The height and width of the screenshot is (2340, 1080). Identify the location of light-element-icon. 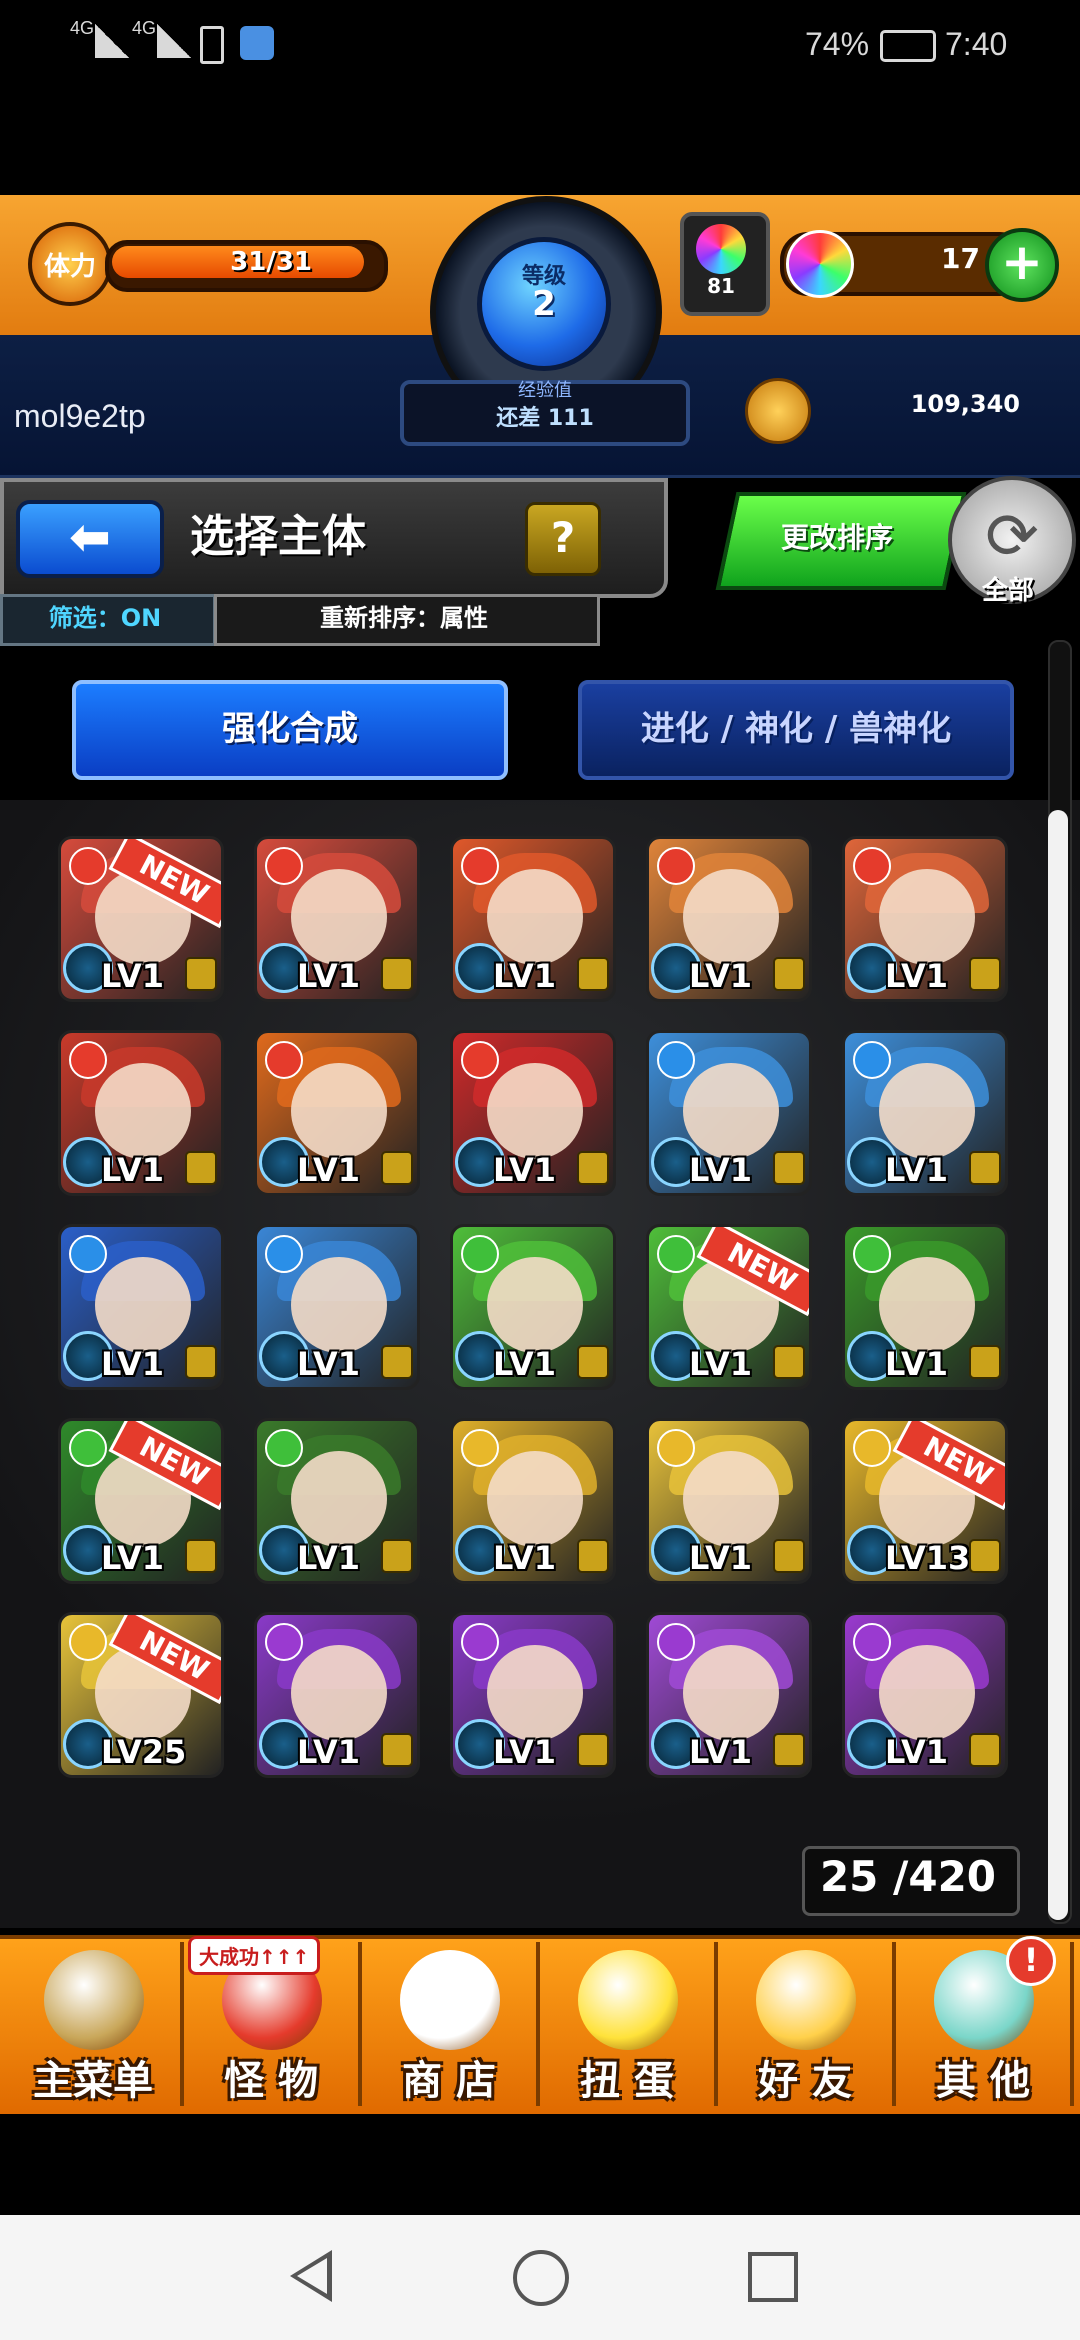
(676, 1448).